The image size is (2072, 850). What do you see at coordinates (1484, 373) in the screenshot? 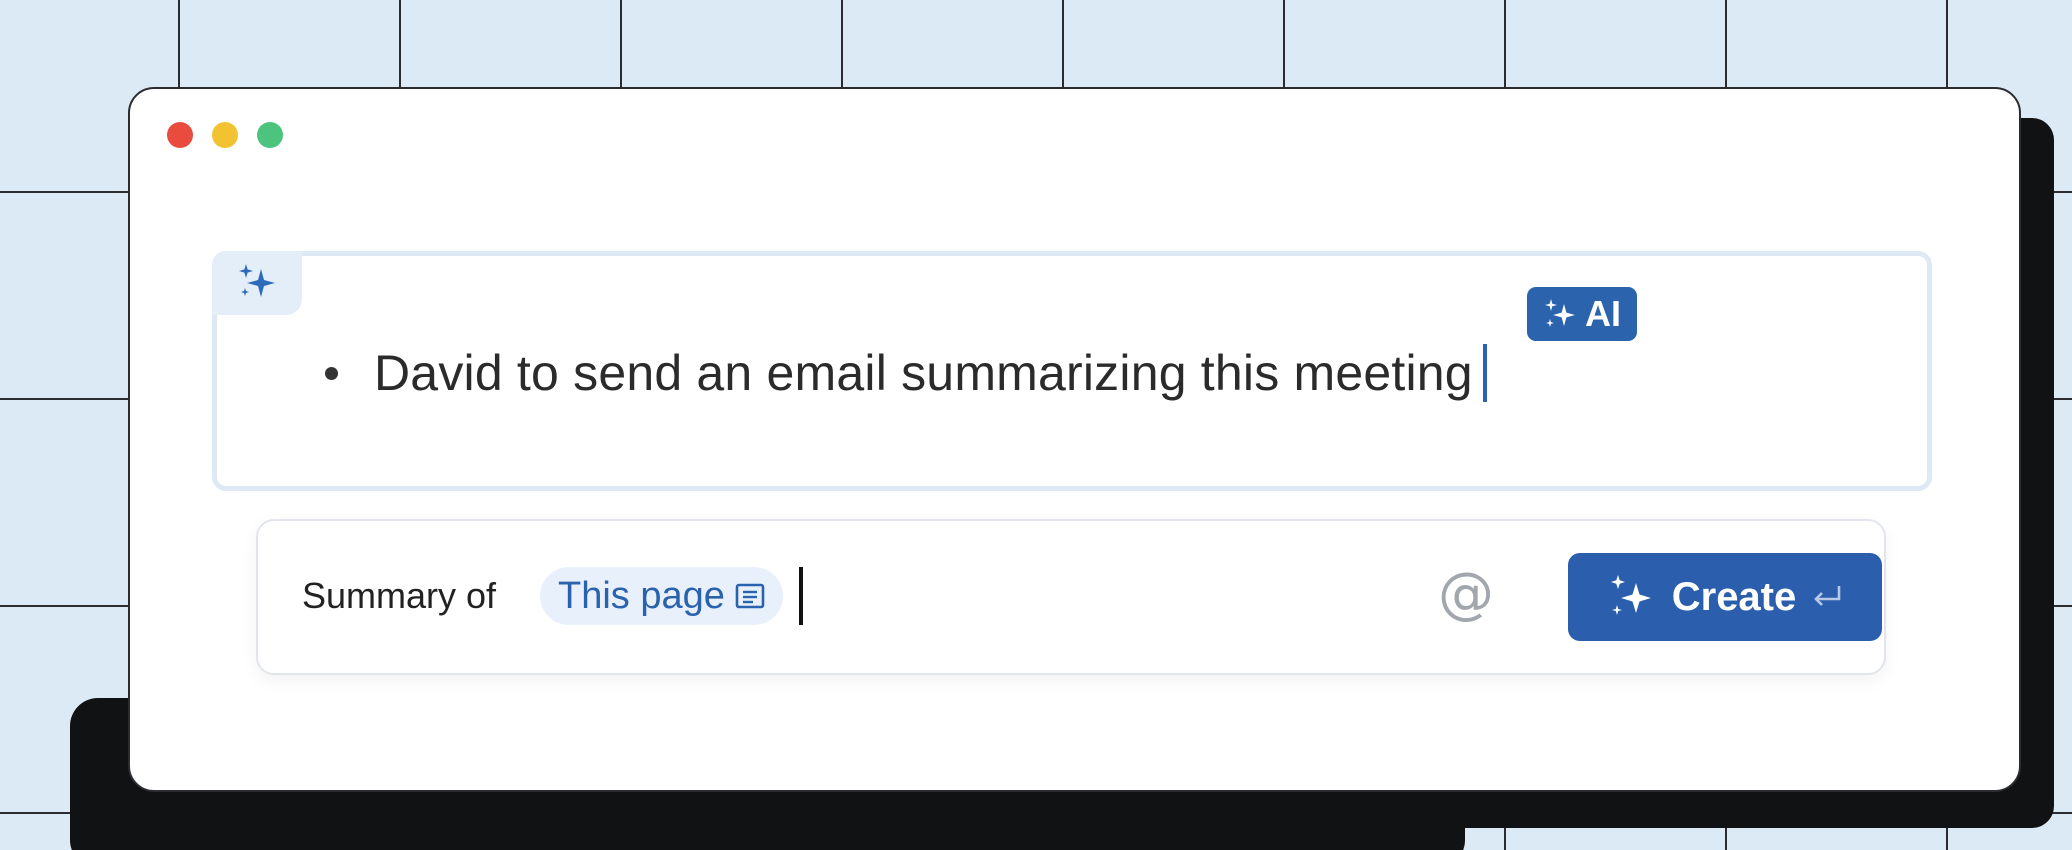
I see `text-cursor` at bounding box center [1484, 373].